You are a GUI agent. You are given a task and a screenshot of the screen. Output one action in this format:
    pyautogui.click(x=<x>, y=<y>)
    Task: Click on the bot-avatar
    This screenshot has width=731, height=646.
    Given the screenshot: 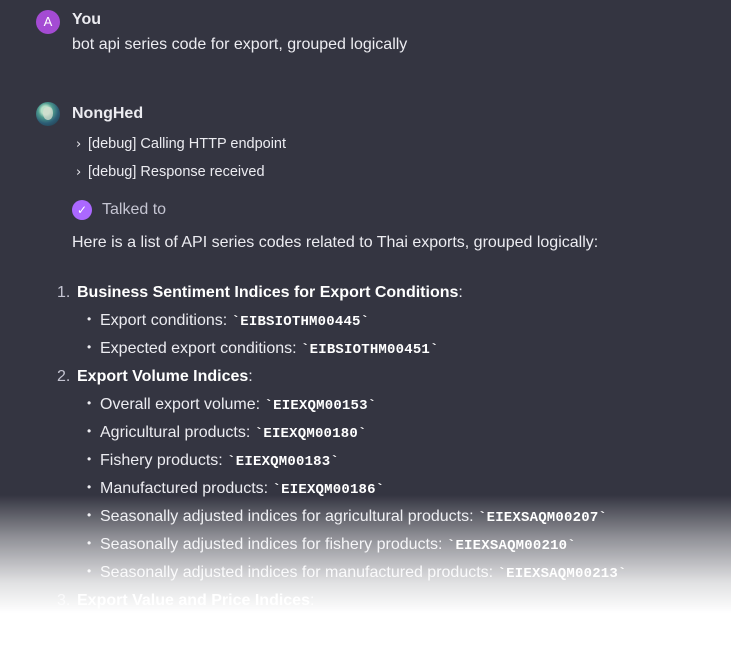 What is the action you would take?
    pyautogui.click(x=48, y=114)
    